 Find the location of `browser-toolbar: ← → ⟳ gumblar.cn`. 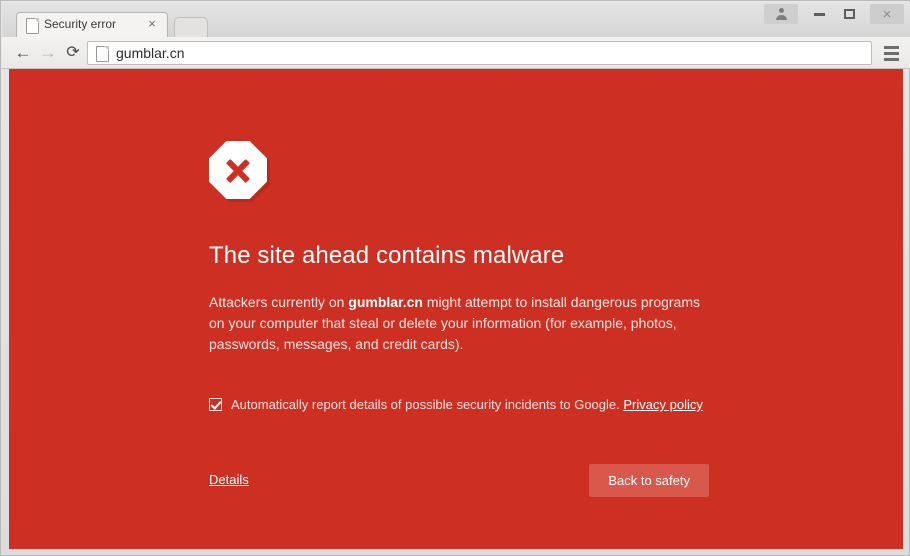

browser-toolbar: ← → ⟳ gumblar.cn is located at coordinates (456, 53).